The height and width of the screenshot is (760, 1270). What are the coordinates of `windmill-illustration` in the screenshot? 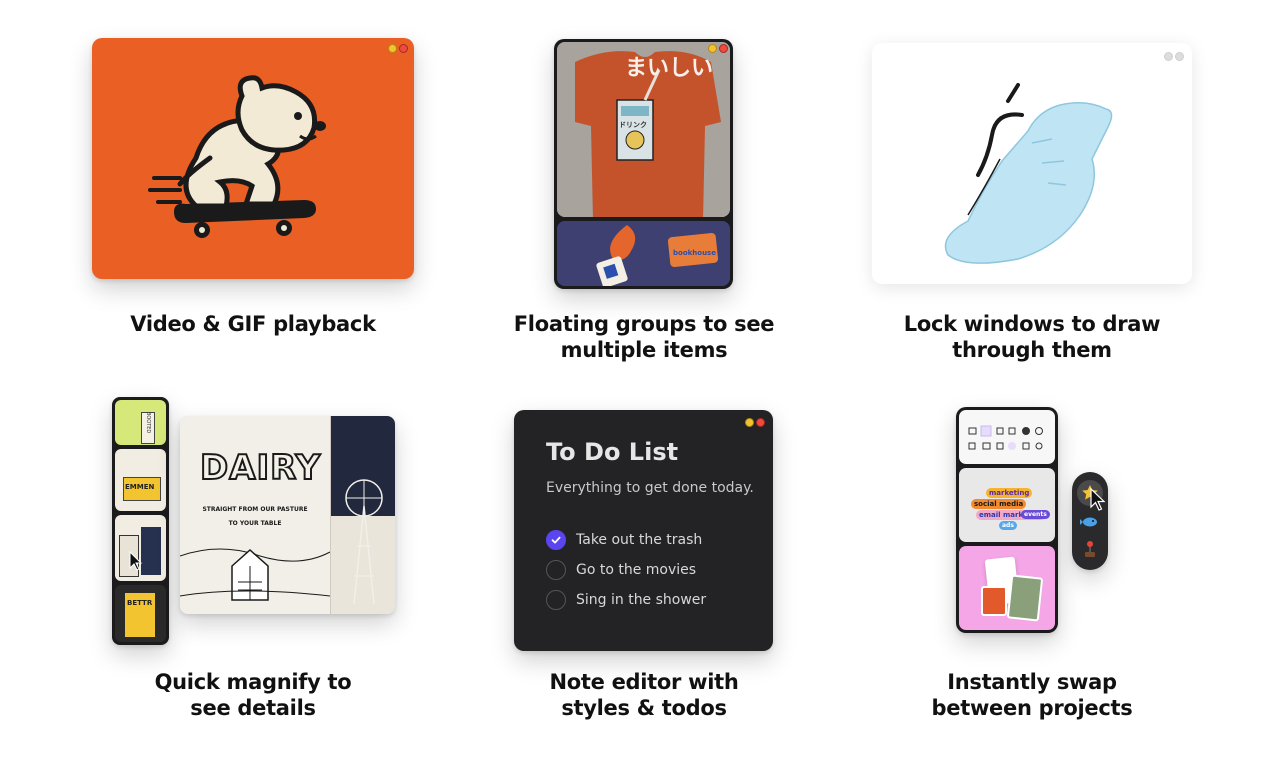 It's located at (364, 542).